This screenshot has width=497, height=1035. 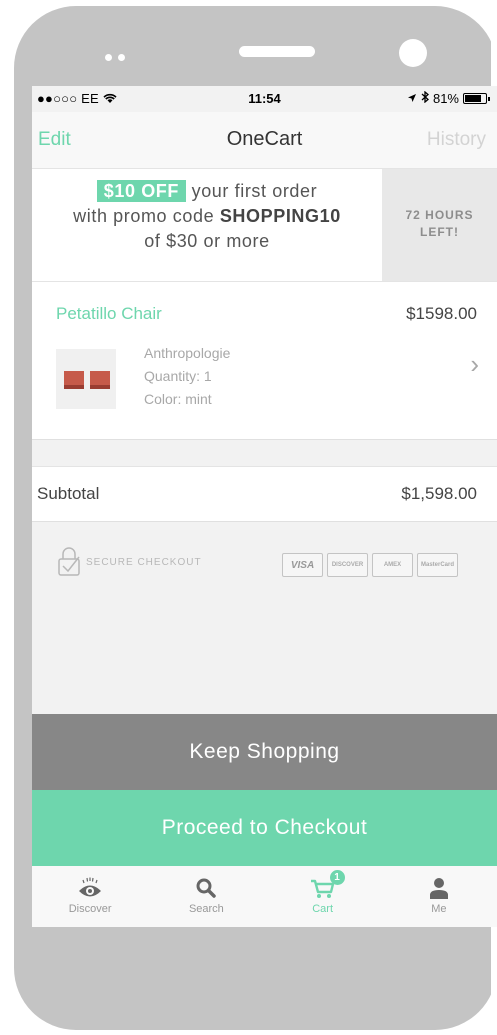 I want to click on tab-label: Search, so click(x=206, y=909).